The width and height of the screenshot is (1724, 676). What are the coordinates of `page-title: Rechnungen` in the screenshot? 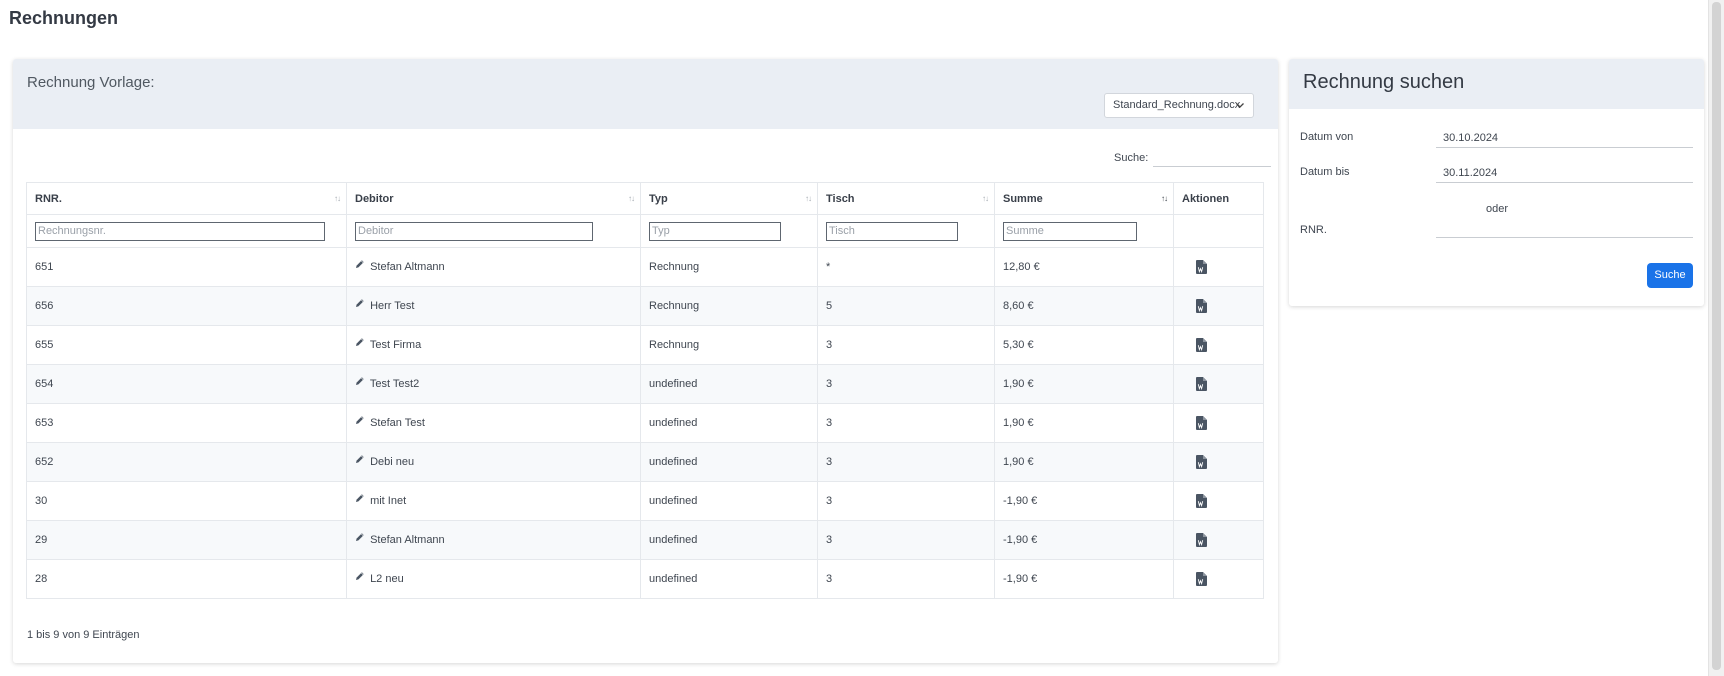 It's located at (64, 18).